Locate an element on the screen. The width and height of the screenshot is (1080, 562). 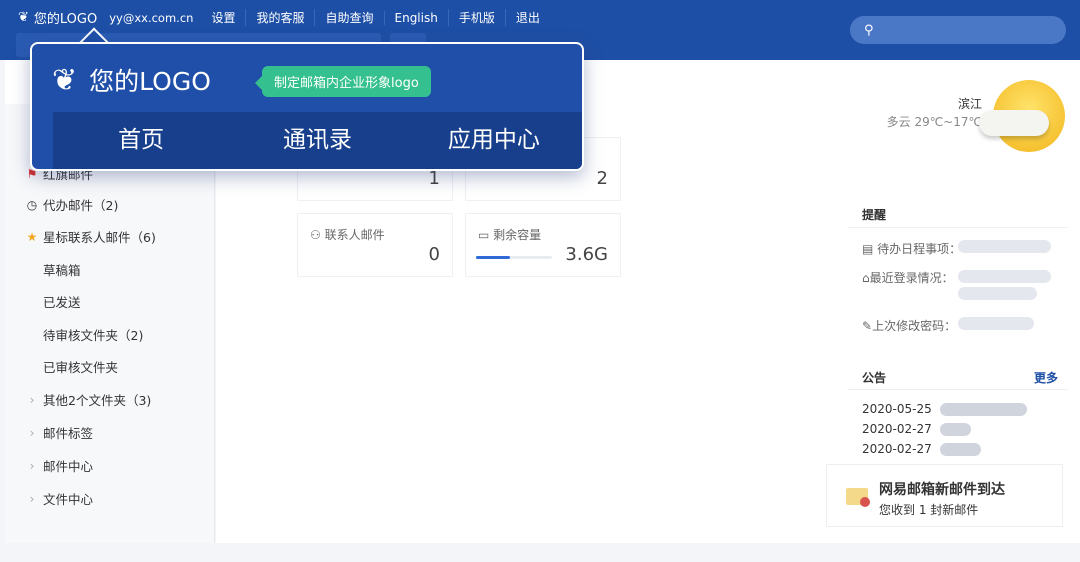
settings-link: 设置 is located at coordinates (223, 17).